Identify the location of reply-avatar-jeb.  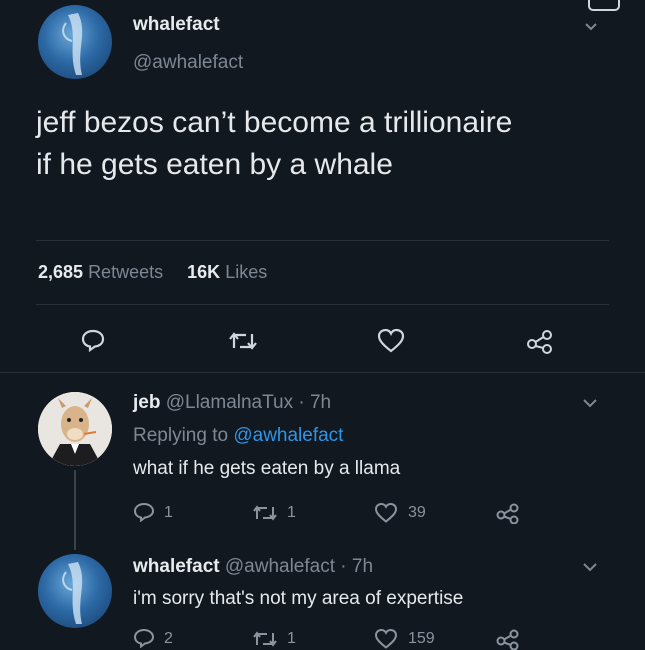
(75, 429).